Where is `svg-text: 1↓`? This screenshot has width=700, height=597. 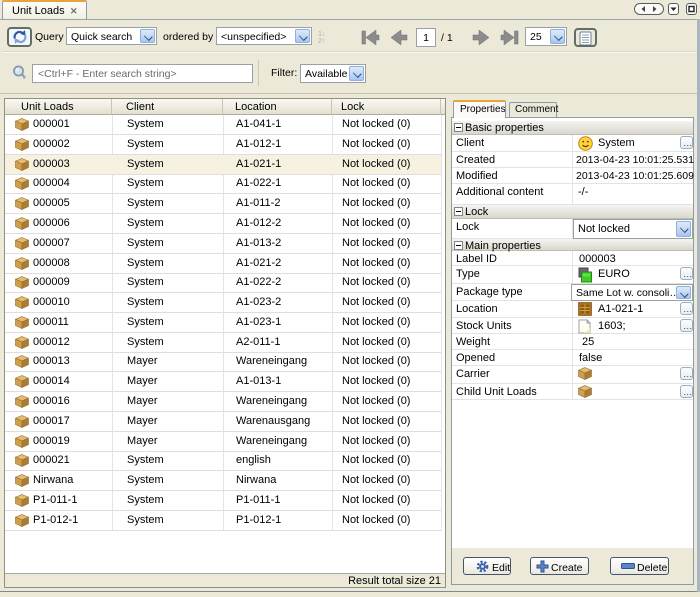 svg-text: 1↓ is located at coordinates (321, 34).